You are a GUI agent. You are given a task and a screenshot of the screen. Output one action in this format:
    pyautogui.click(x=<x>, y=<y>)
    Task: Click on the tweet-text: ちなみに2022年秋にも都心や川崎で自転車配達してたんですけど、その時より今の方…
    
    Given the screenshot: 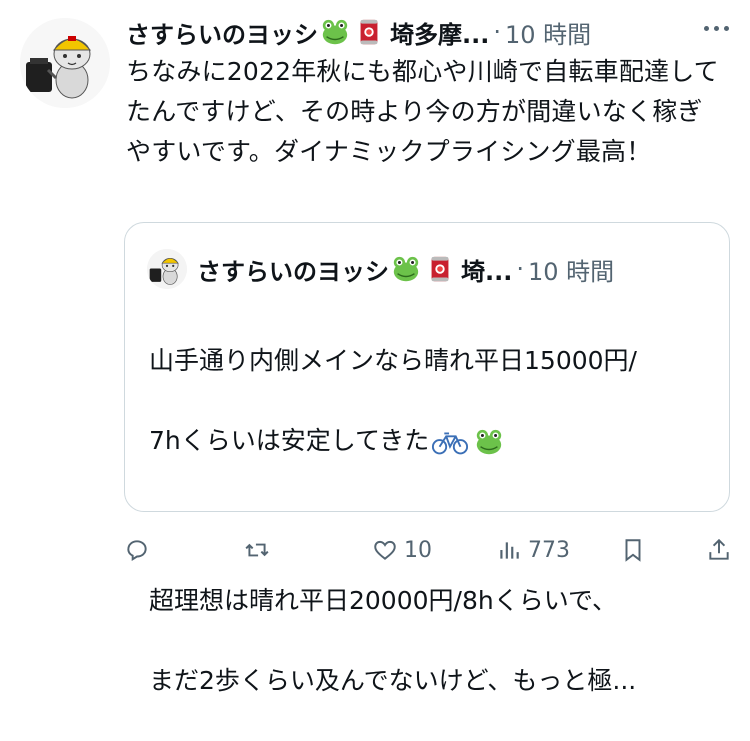 What is the action you would take?
    pyautogui.click(x=422, y=111)
    